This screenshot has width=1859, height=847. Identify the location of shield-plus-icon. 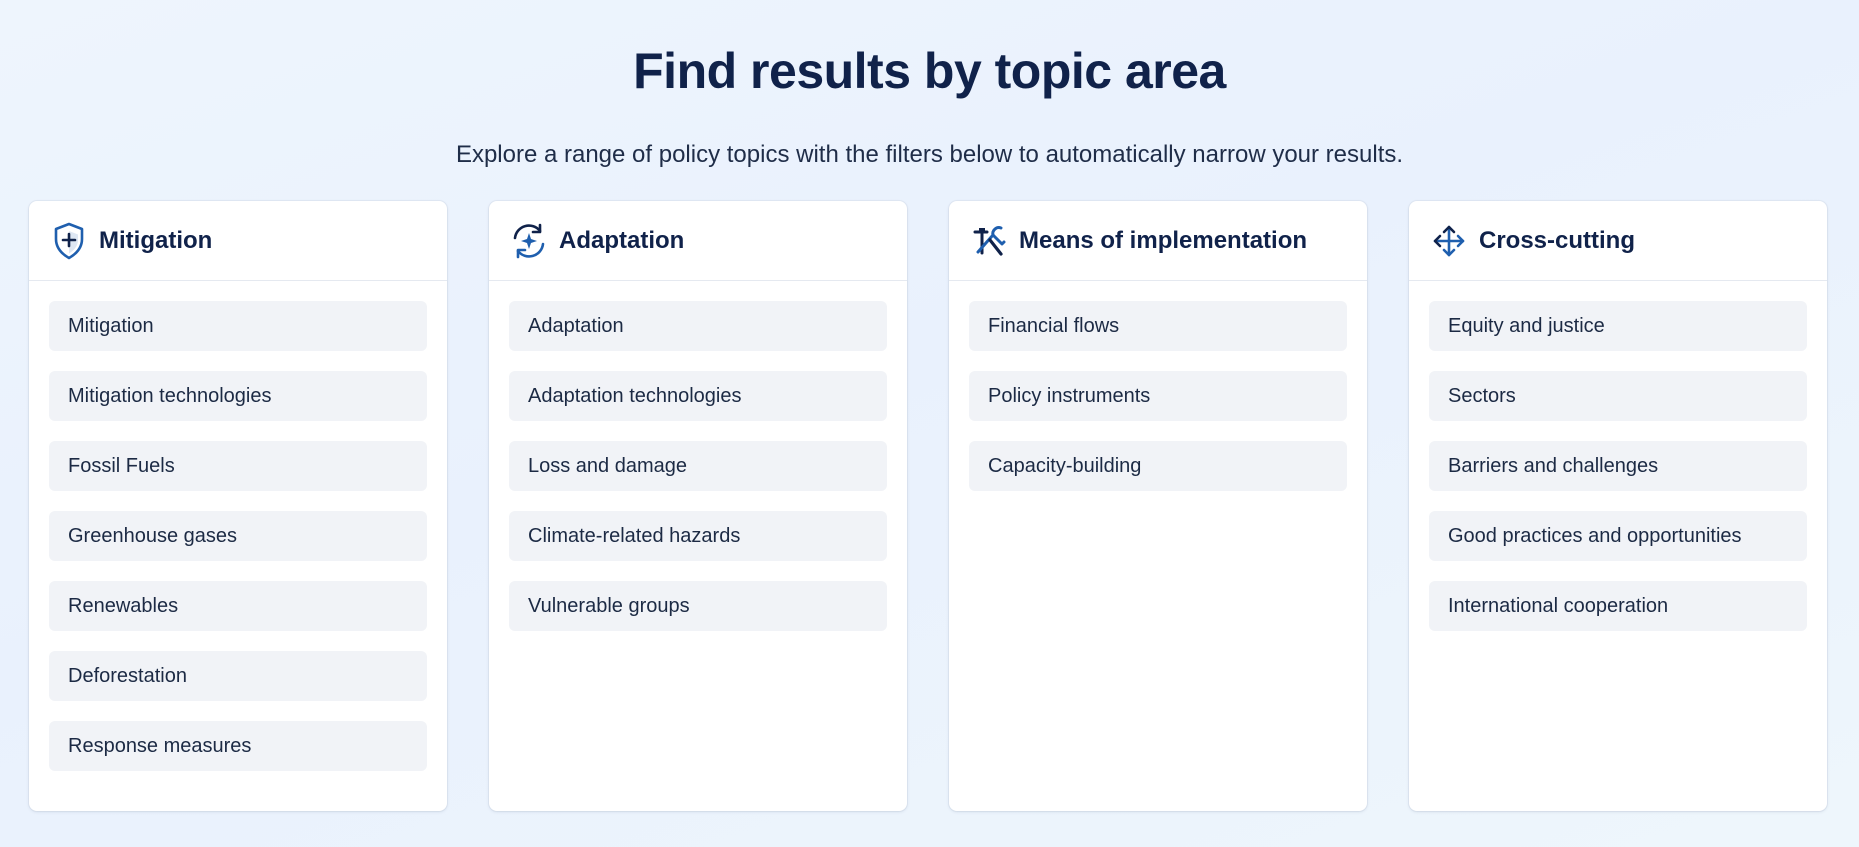
(69, 241).